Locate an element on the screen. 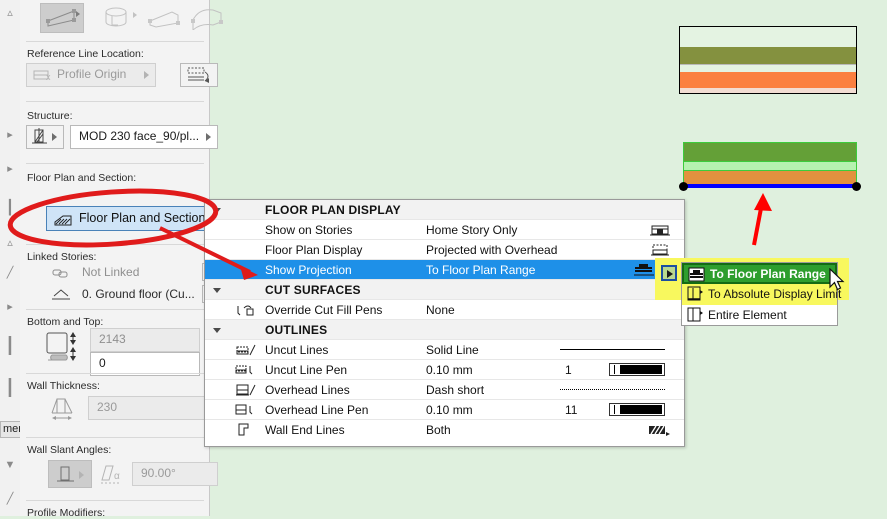  triangle-icon: ▵ is located at coordinates (10, 13).